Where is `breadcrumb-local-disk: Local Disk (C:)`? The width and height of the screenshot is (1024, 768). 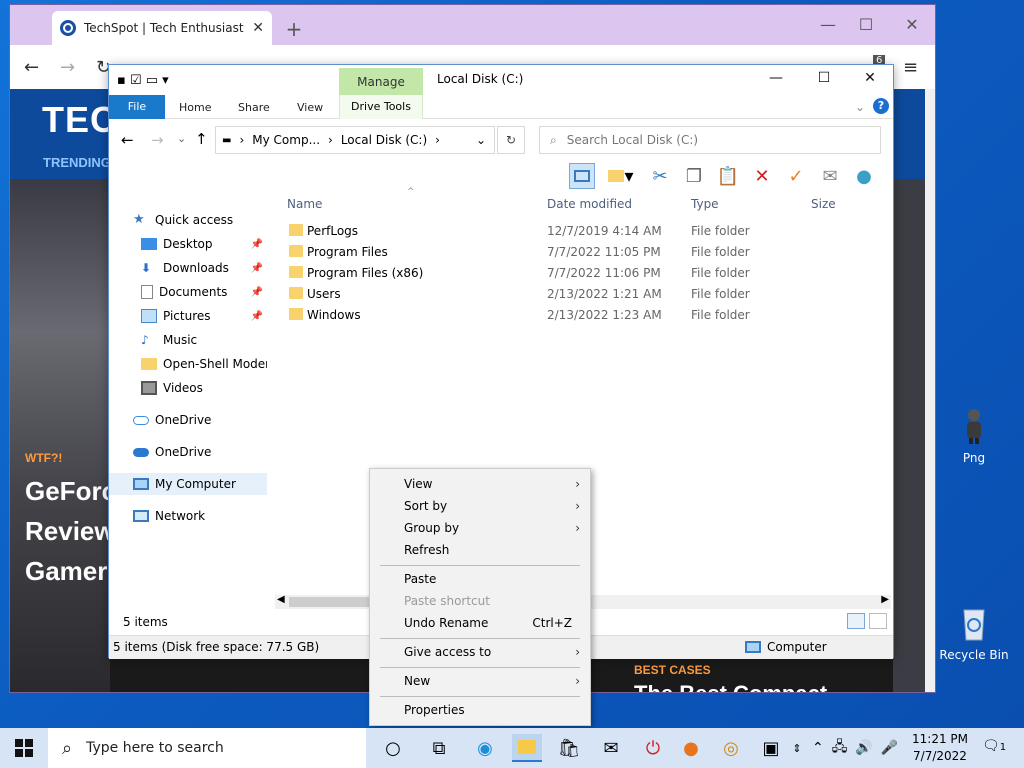 breadcrumb-local-disk: Local Disk (C:) is located at coordinates (384, 140).